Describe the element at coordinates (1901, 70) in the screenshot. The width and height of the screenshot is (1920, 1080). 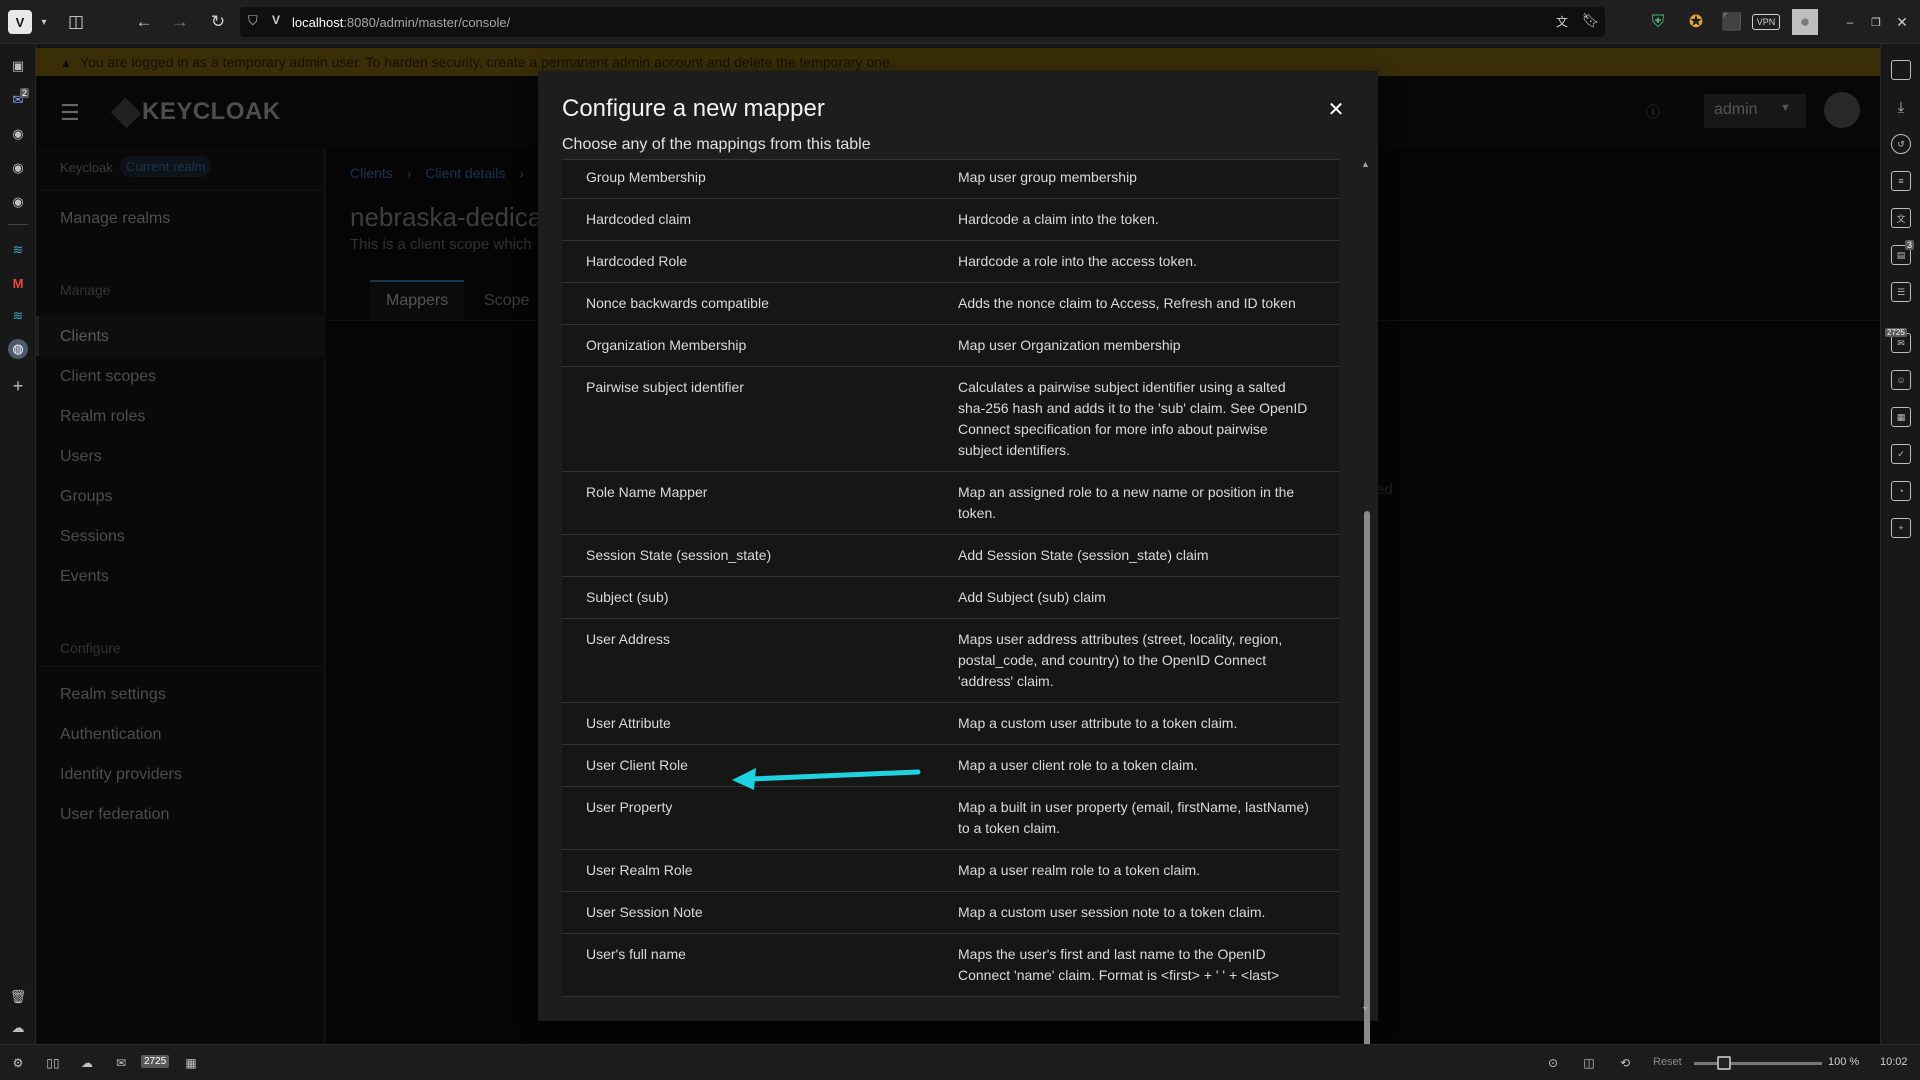
I see `bookmarks-icon` at that location.